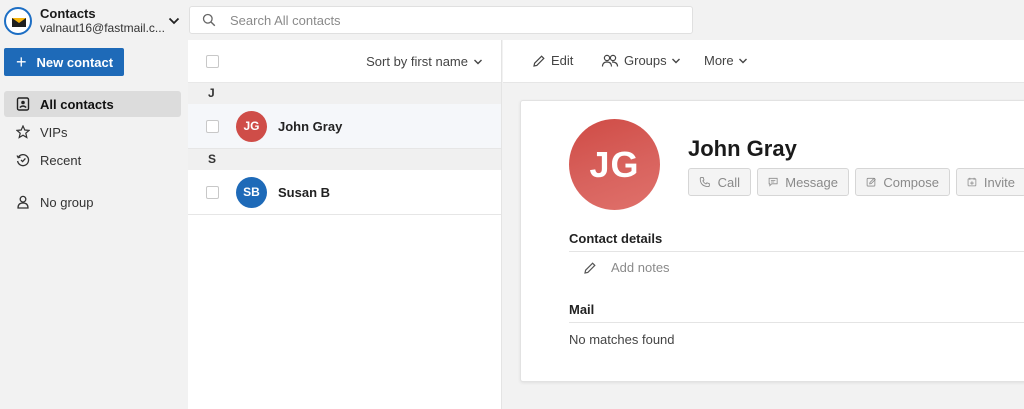  I want to click on avatar: JG, so click(251, 126).